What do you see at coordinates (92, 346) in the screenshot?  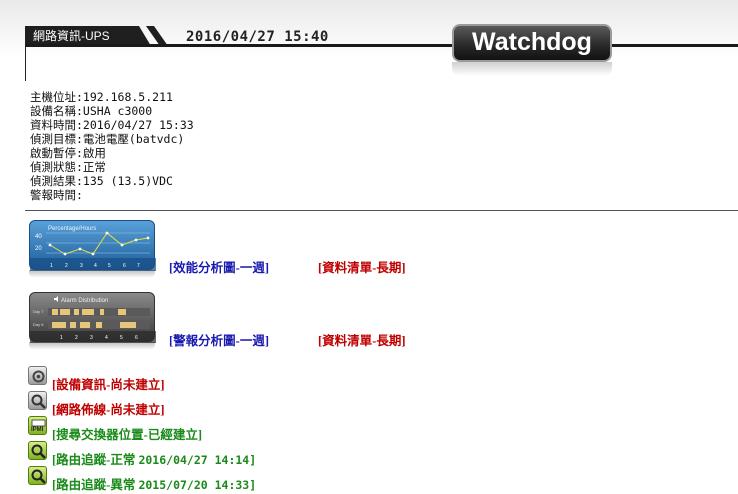 I see `alarm-thumb-shadow` at bounding box center [92, 346].